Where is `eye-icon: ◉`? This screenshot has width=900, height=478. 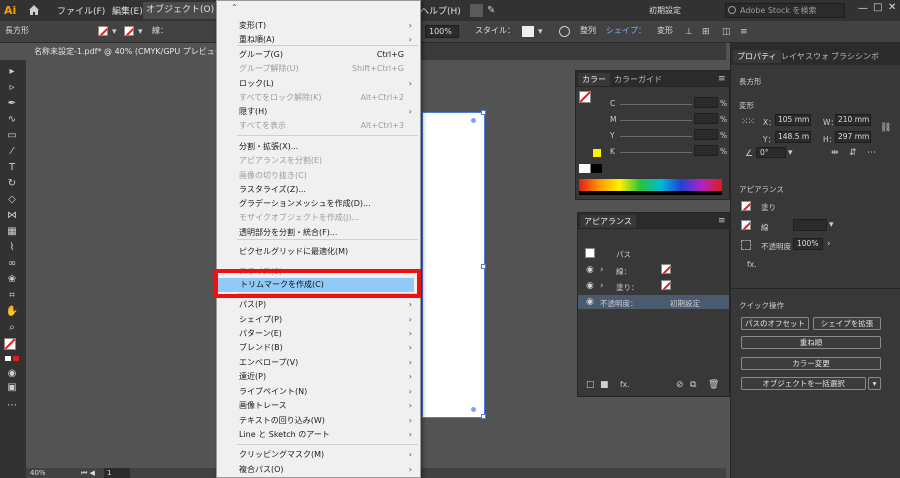
eye-icon: ◉ is located at coordinates (590, 302).